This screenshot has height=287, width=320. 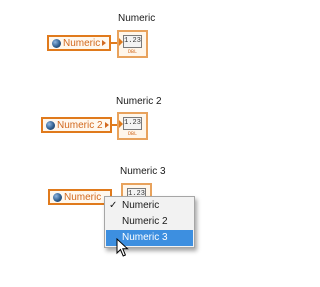 What do you see at coordinates (145, 221) in the screenshot?
I see `menu-item-label: Numeric 2` at bounding box center [145, 221].